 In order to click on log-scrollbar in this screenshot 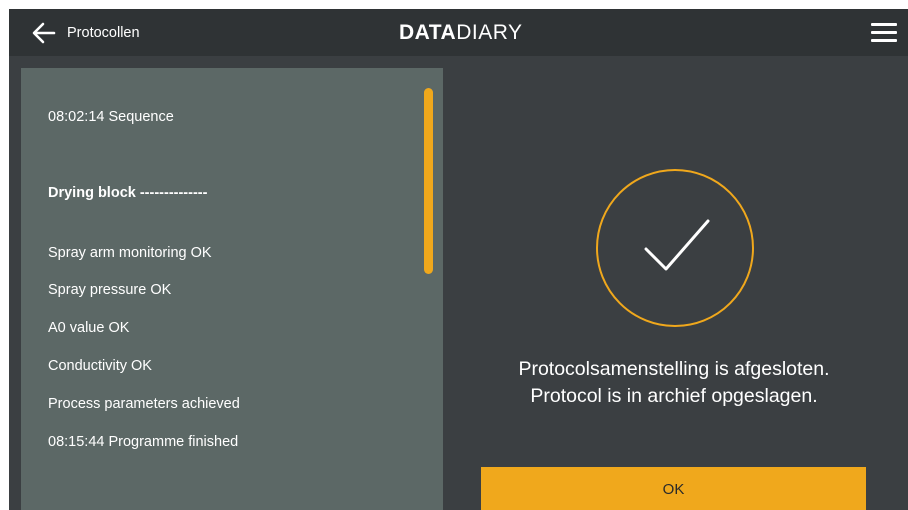, I will do `click(428, 181)`.